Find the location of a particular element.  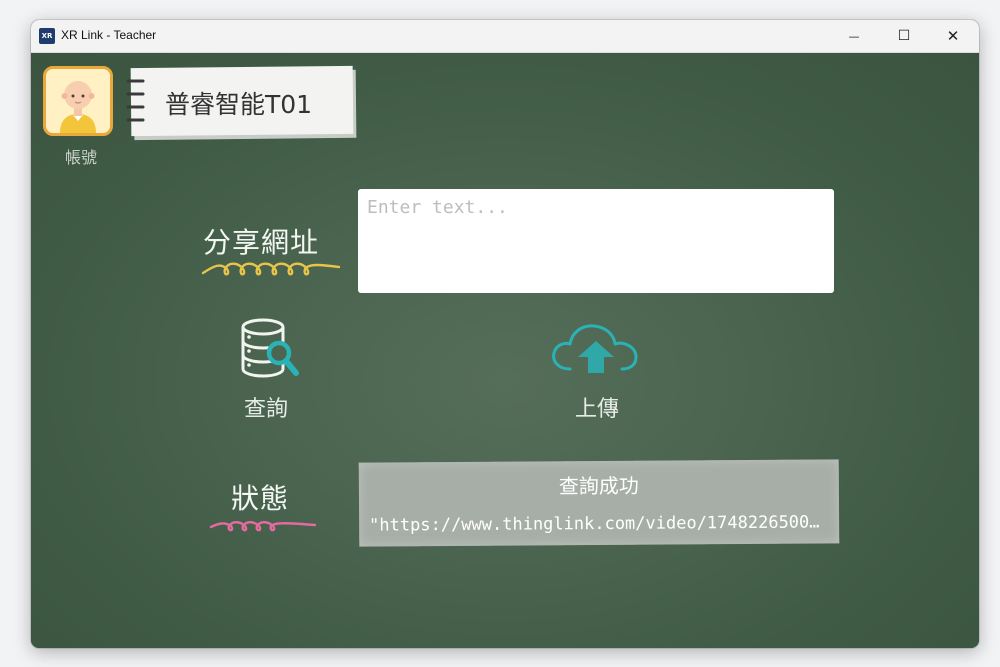

app-icon: XR is located at coordinates (47, 36).